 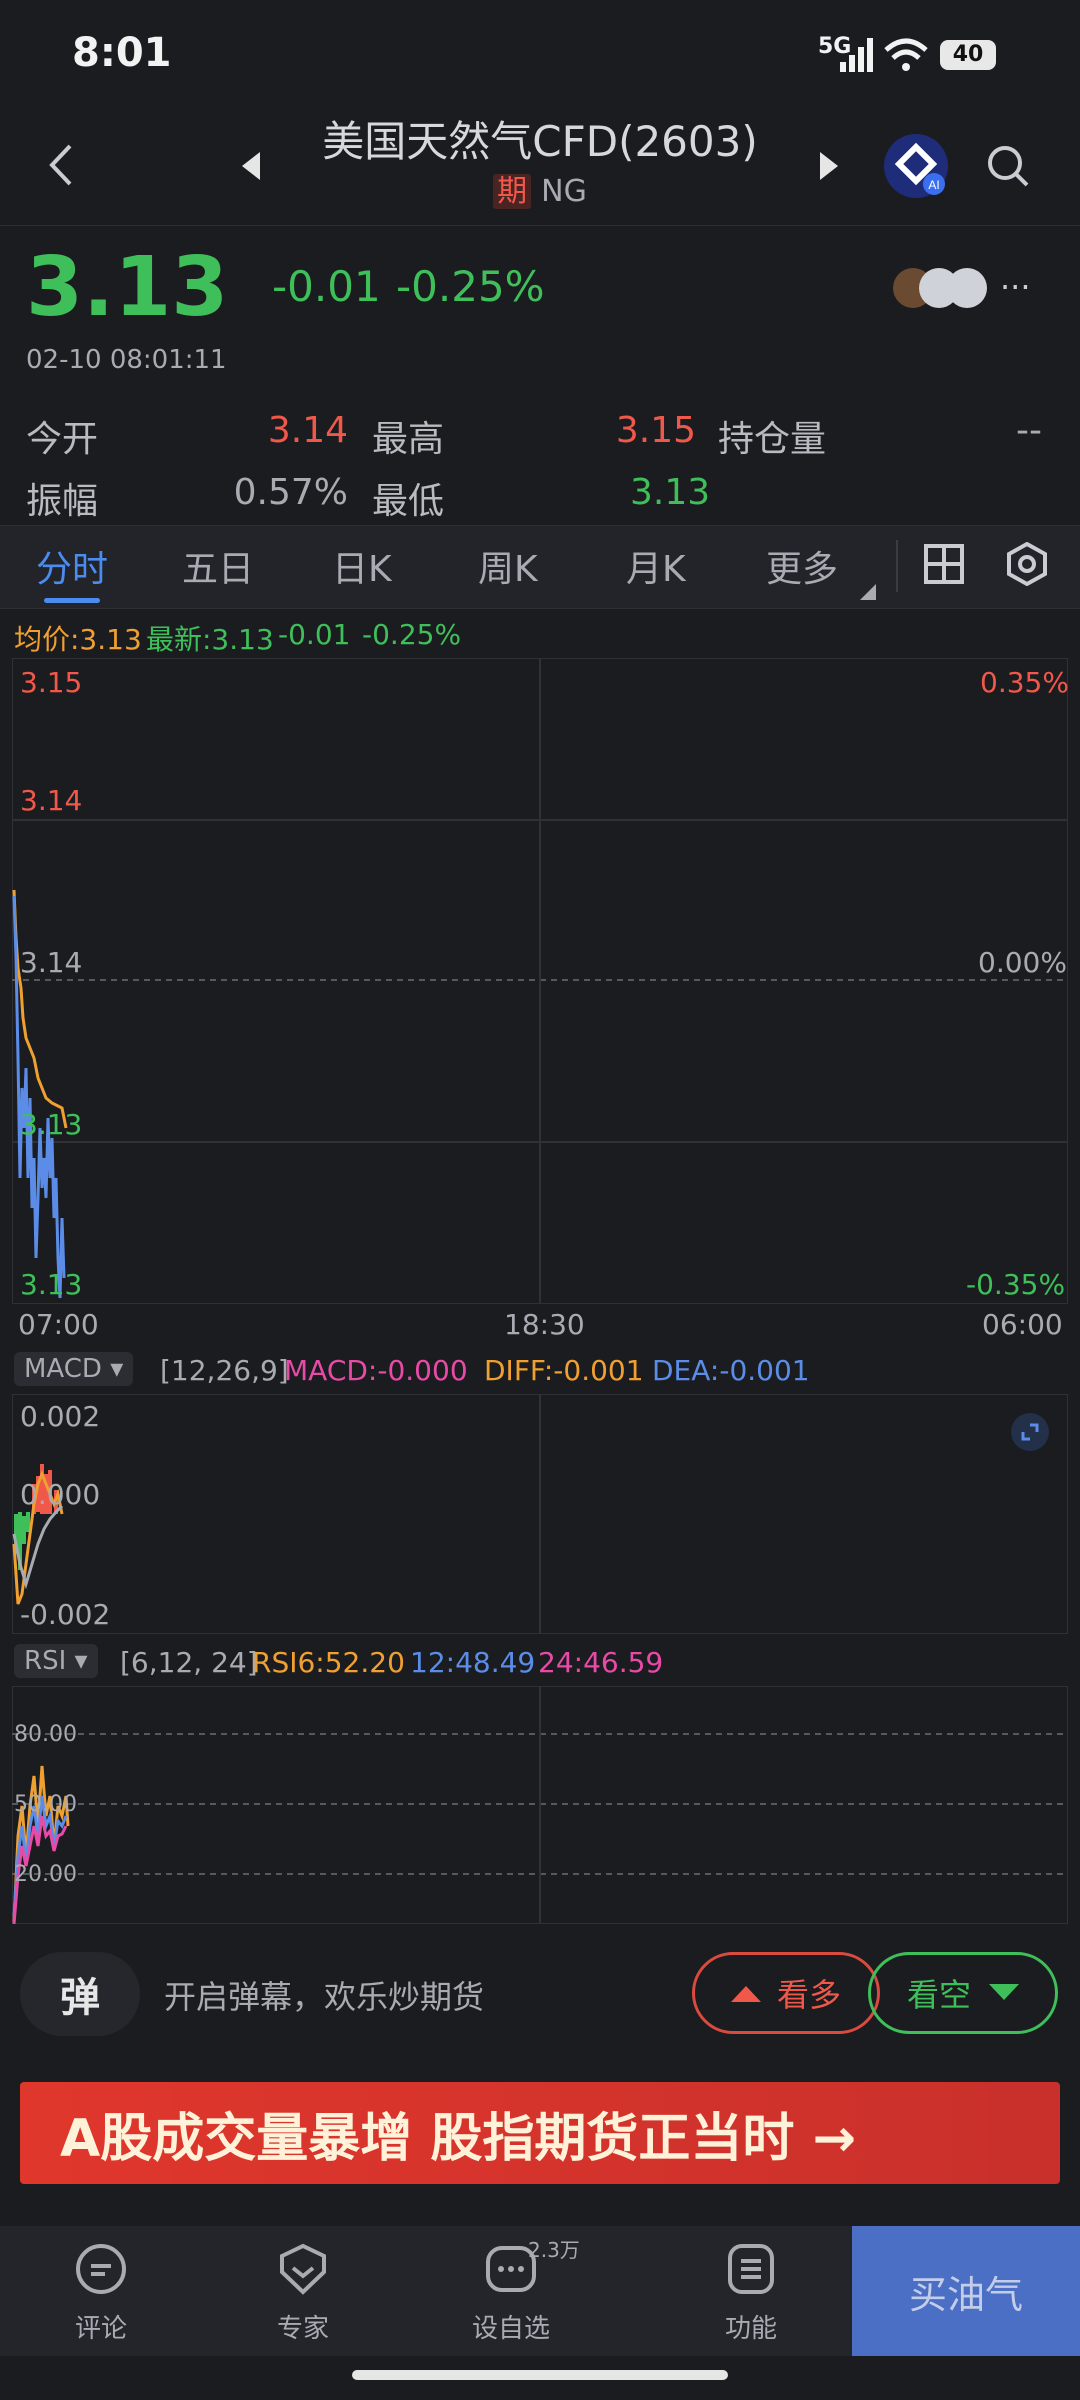 I want to click on functions-icon, so click(x=751, y=2269).